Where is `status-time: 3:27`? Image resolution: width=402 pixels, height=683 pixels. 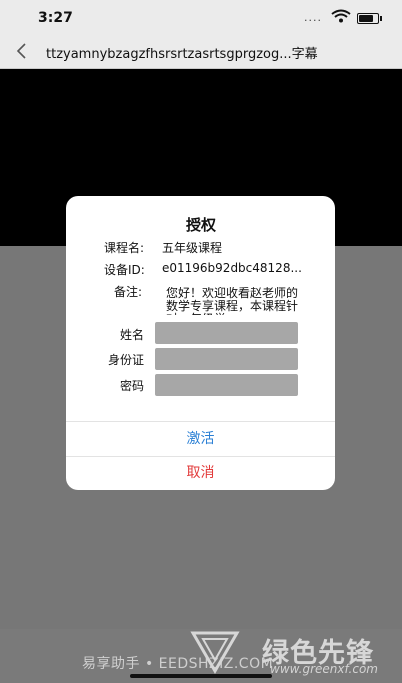
status-time: 3:27 is located at coordinates (55, 18).